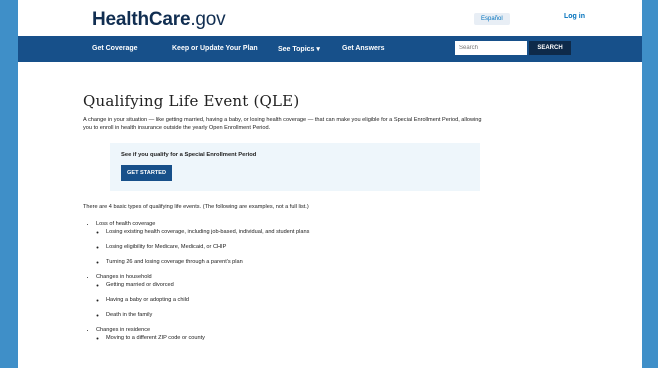 Image resolution: width=658 pixels, height=368 pixels. I want to click on category-label: Changes in residence, so click(123, 330).